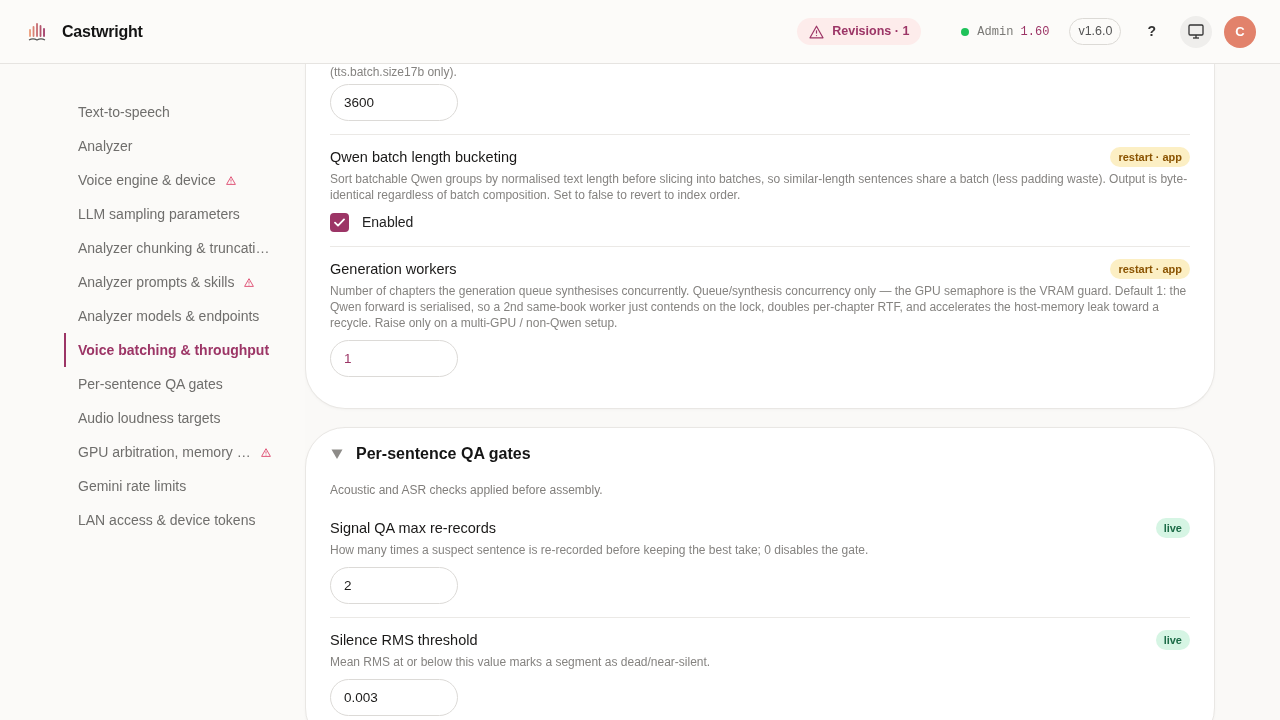  I want to click on brand-name: Castwright, so click(102, 31).